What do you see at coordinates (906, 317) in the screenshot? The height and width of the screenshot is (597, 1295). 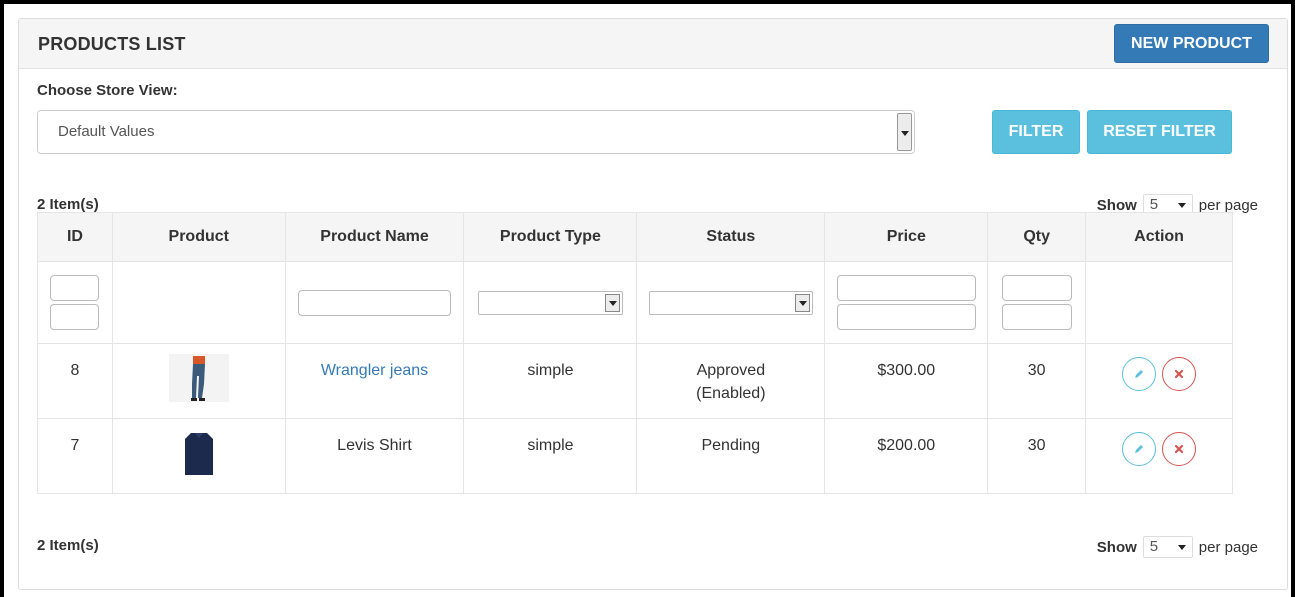 I see `price-to-input` at bounding box center [906, 317].